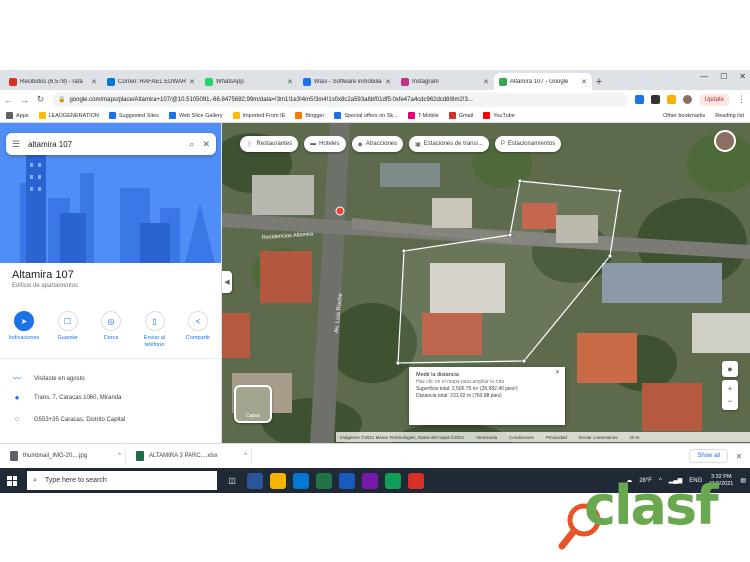 Image resolution: width=750 pixels, height=562 pixels. I want to click on chip-label: Restaurantes, so click(274, 144).